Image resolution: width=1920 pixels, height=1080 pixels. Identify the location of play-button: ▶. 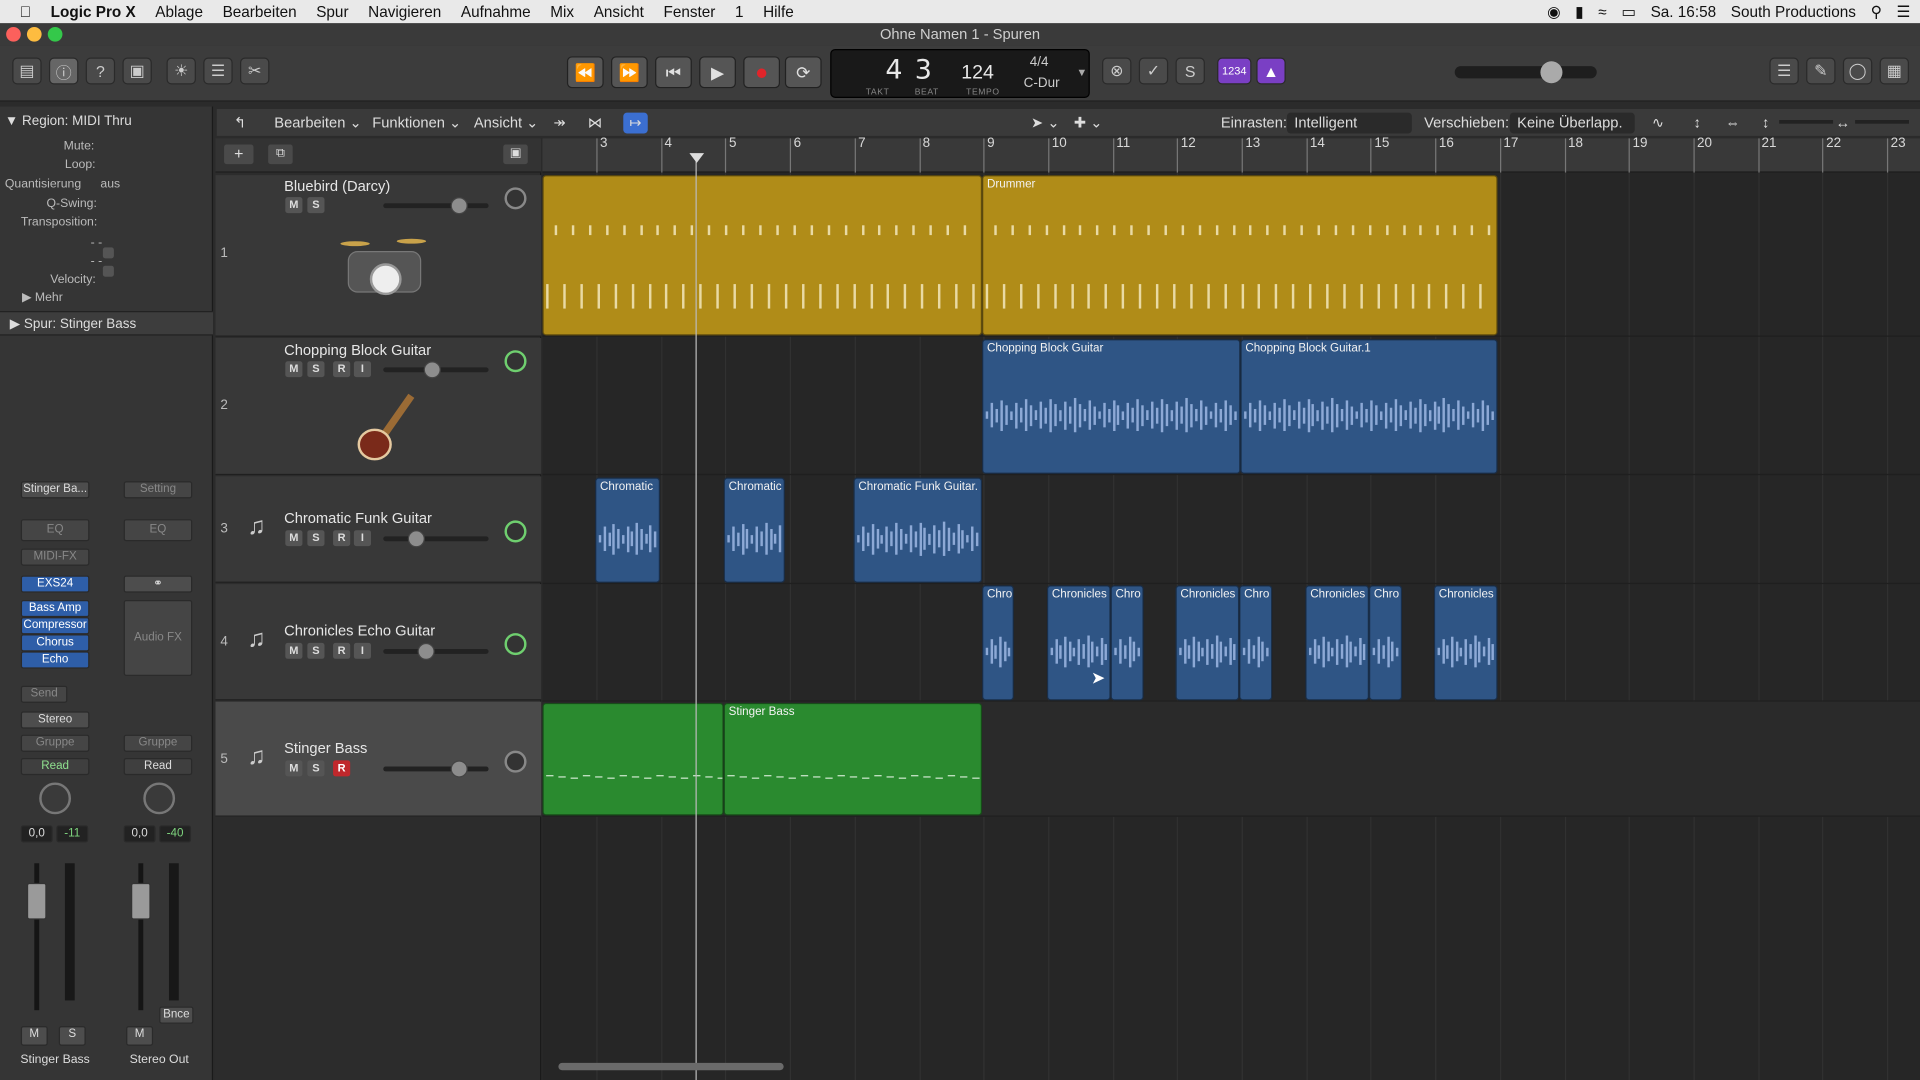
(717, 72).